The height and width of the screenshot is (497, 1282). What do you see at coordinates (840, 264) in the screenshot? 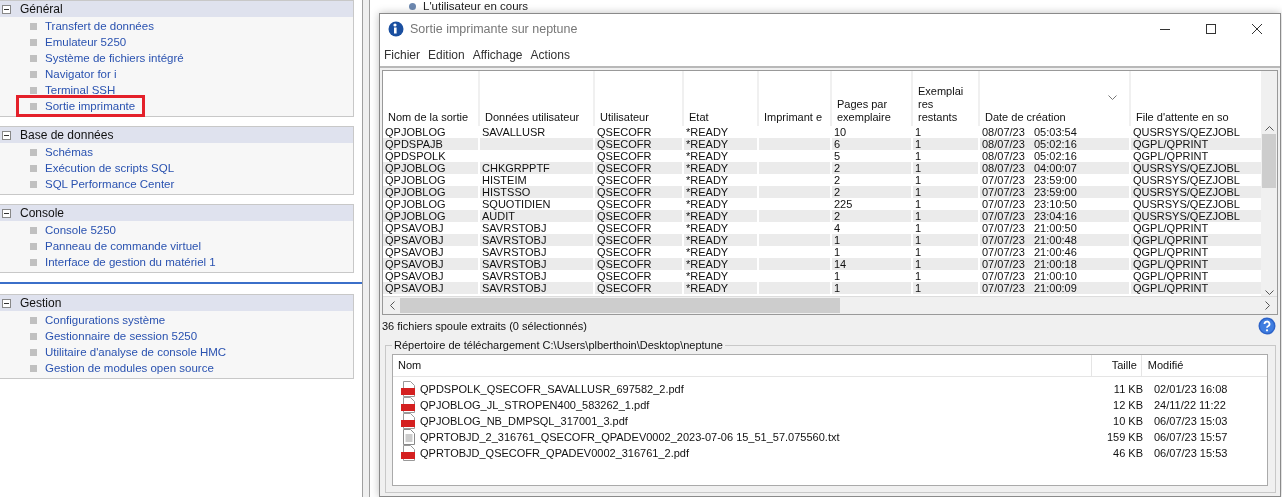
I see `table-cell: 14` at bounding box center [840, 264].